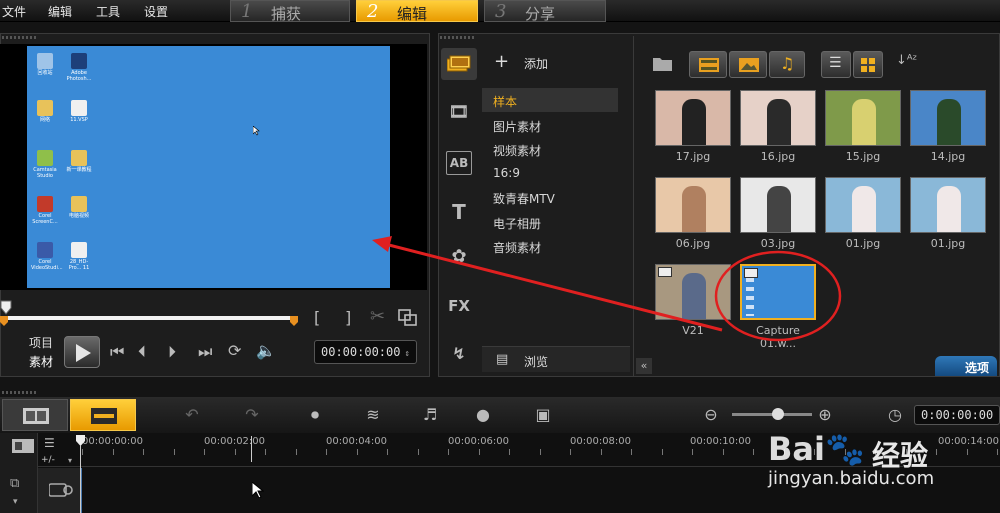 The image size is (1000, 513). I want to click on annotation-arrow-head, so click(382, 244).